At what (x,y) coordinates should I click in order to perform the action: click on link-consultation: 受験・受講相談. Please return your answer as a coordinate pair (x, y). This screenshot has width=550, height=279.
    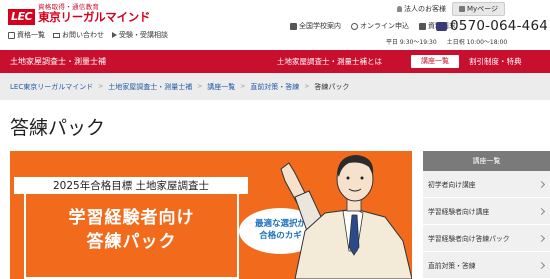
    Looking at the image, I should click on (140, 35).